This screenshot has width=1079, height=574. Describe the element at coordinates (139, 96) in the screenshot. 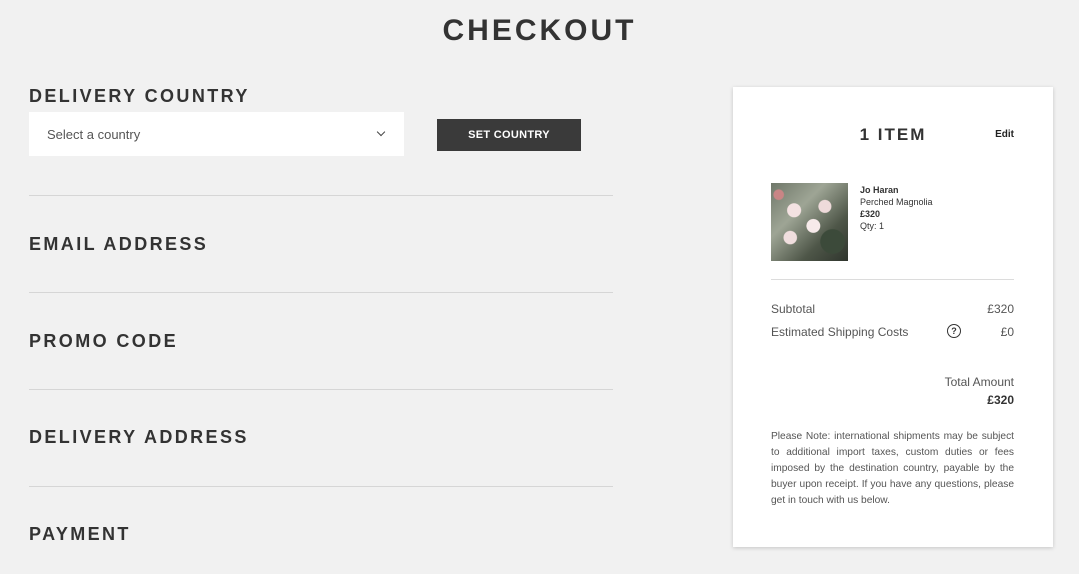

I see `delivery-country-heading: DELIVERY COUNTRY` at that location.